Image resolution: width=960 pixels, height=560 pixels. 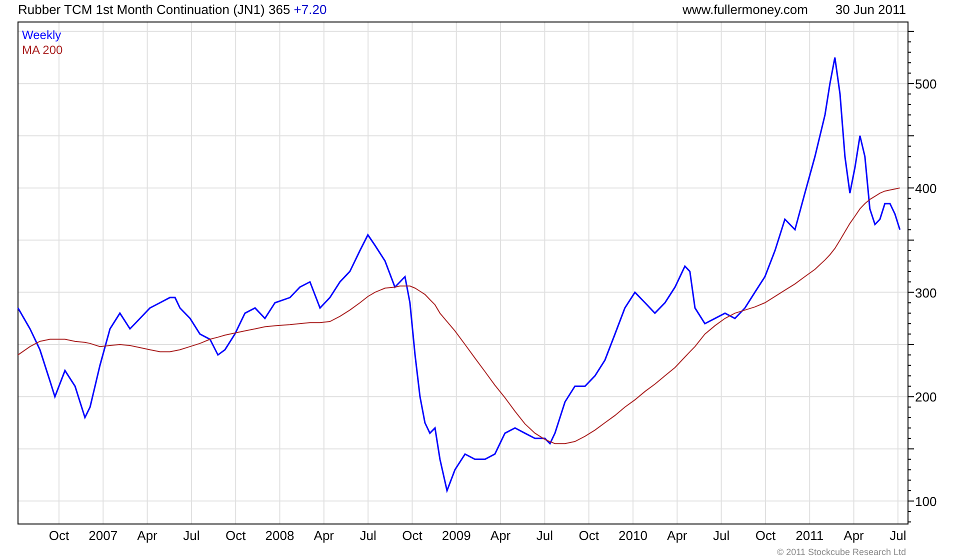 What do you see at coordinates (926, 502) in the screenshot?
I see `y-axis-label: 100` at bounding box center [926, 502].